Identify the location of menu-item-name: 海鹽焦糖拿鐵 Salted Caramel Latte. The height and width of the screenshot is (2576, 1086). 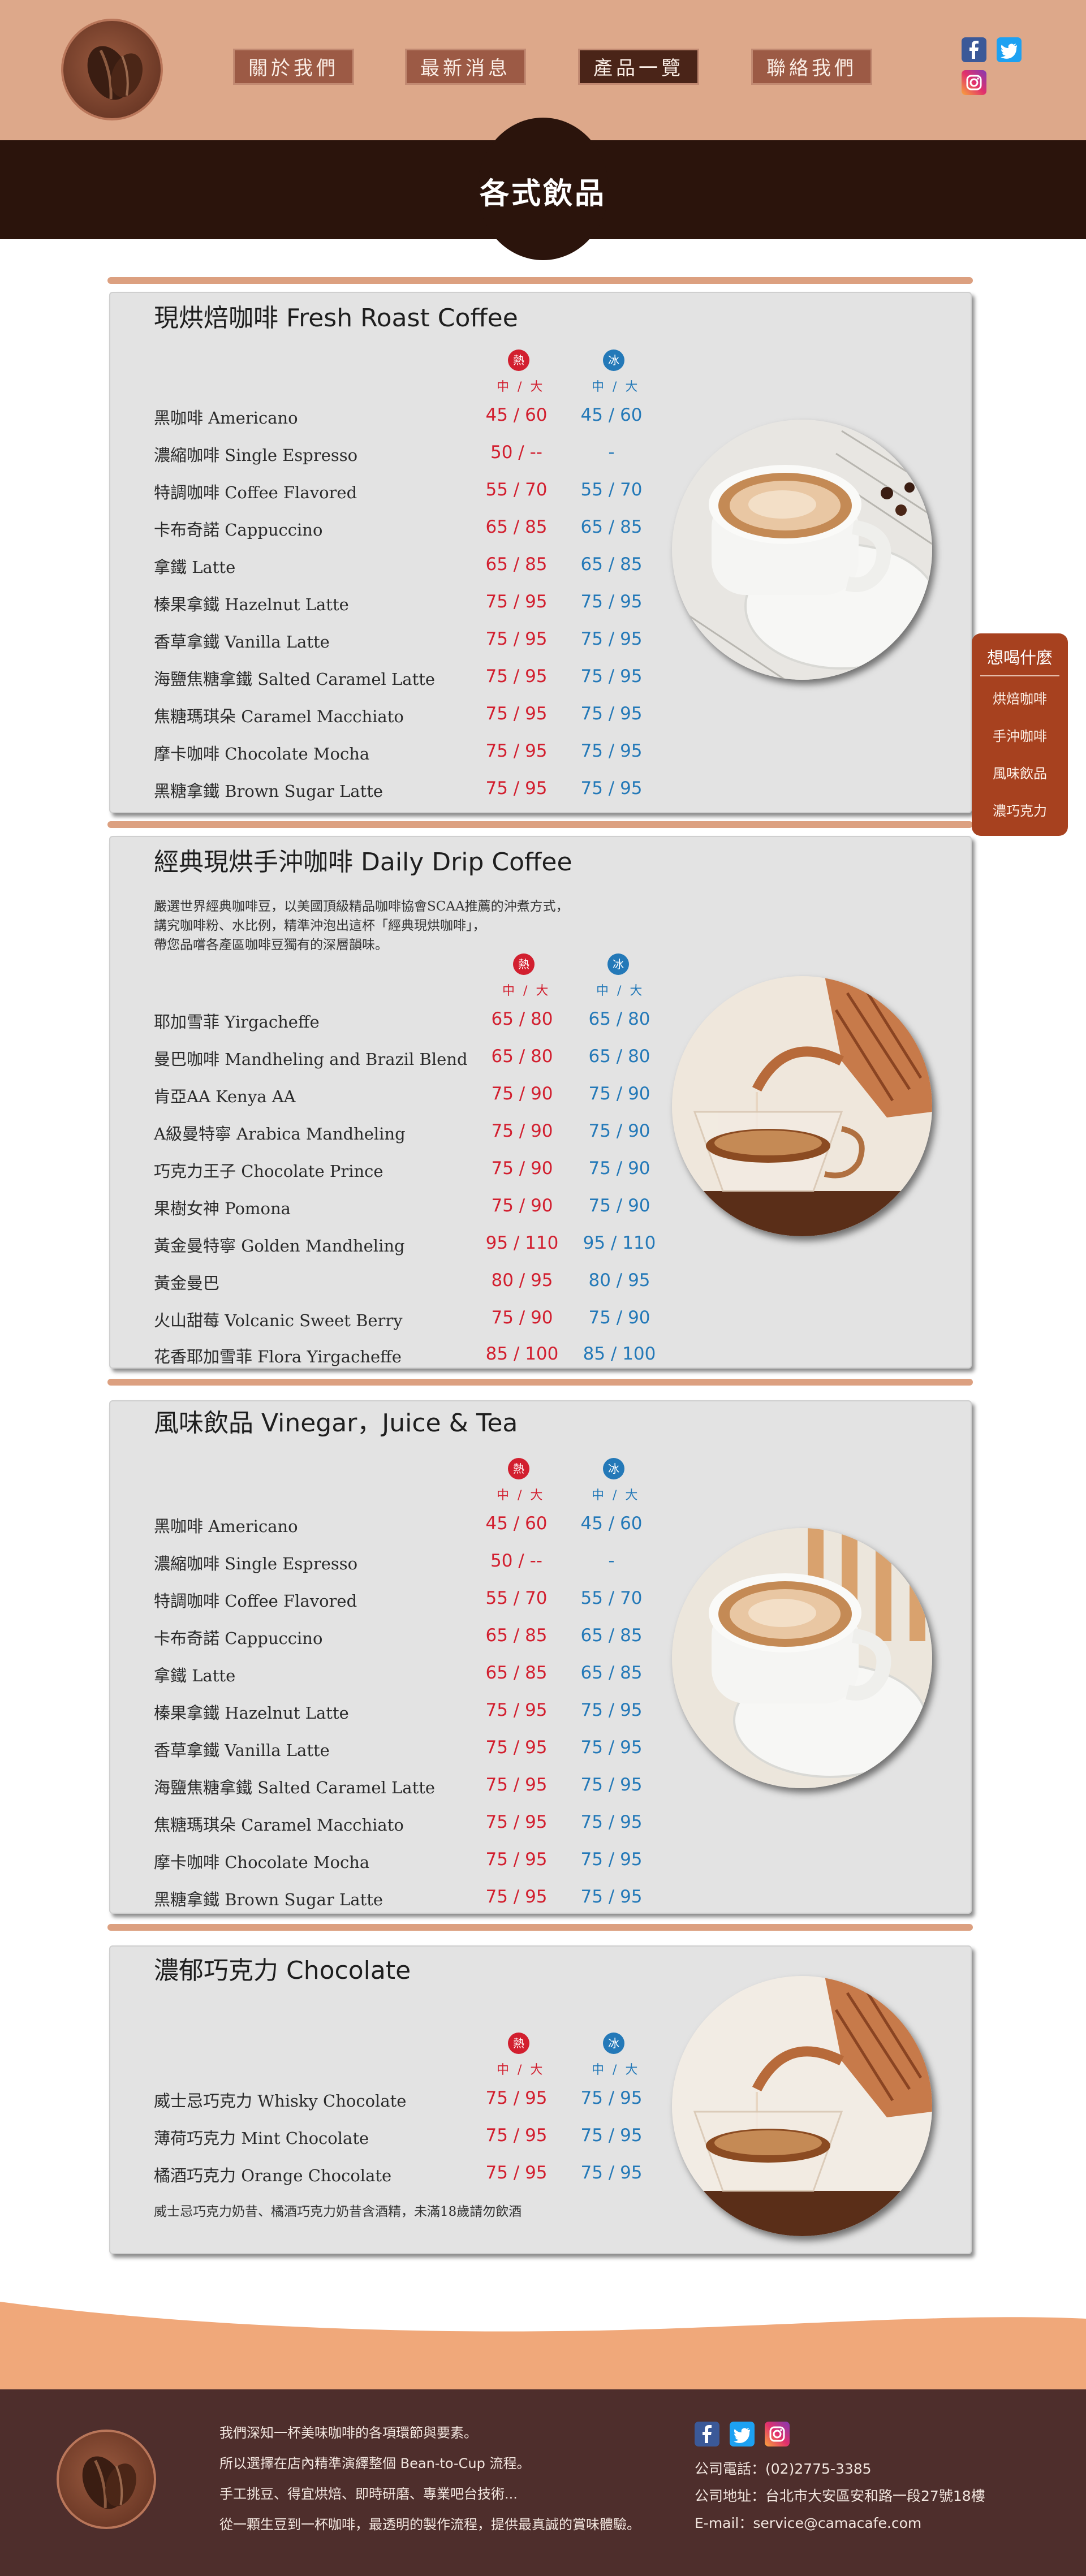
(295, 1787).